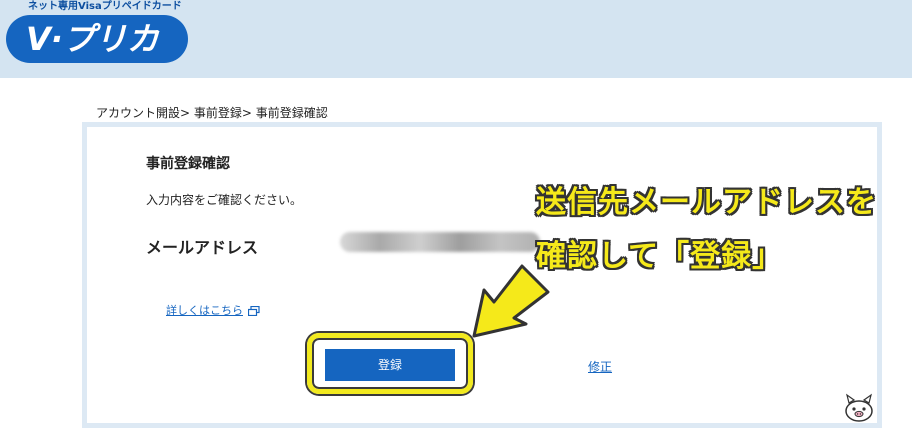 The image size is (912, 443). I want to click on annotation-line-1: 送信先メールアドレスを, so click(706, 202).